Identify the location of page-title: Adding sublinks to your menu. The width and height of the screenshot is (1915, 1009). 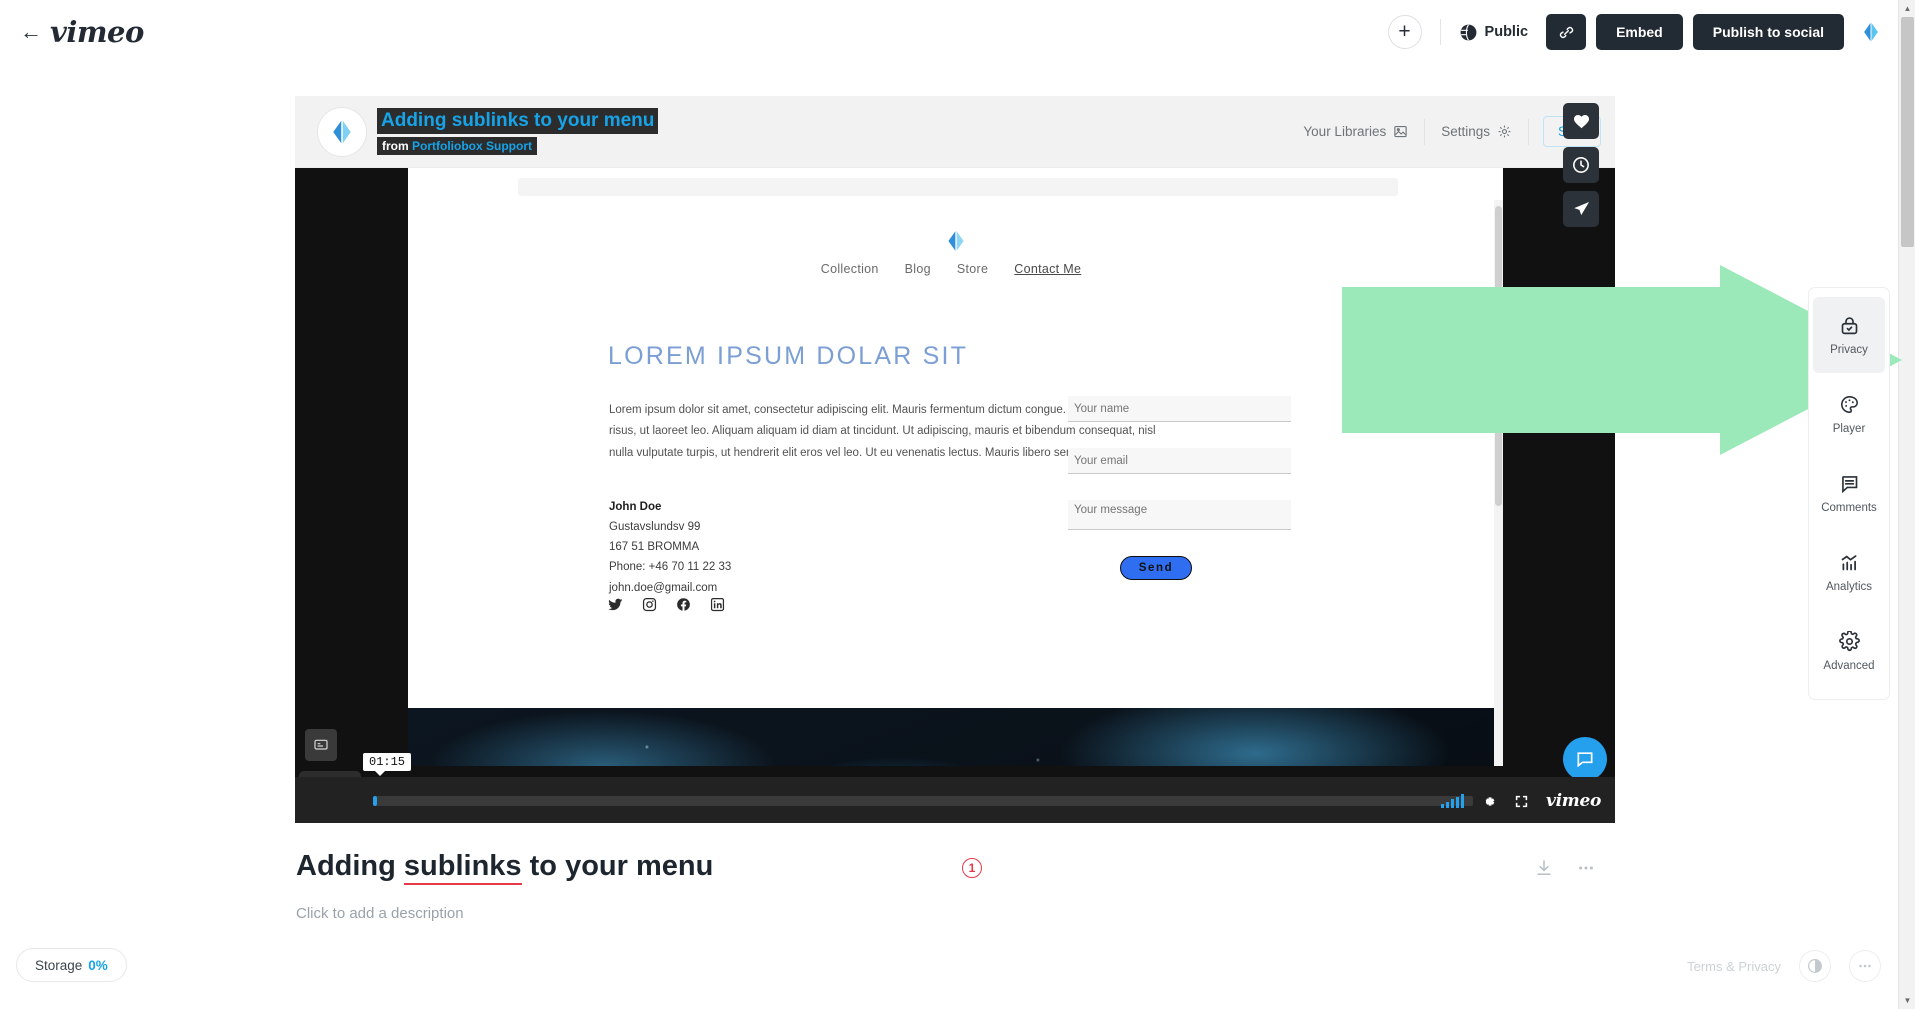
(504, 867).